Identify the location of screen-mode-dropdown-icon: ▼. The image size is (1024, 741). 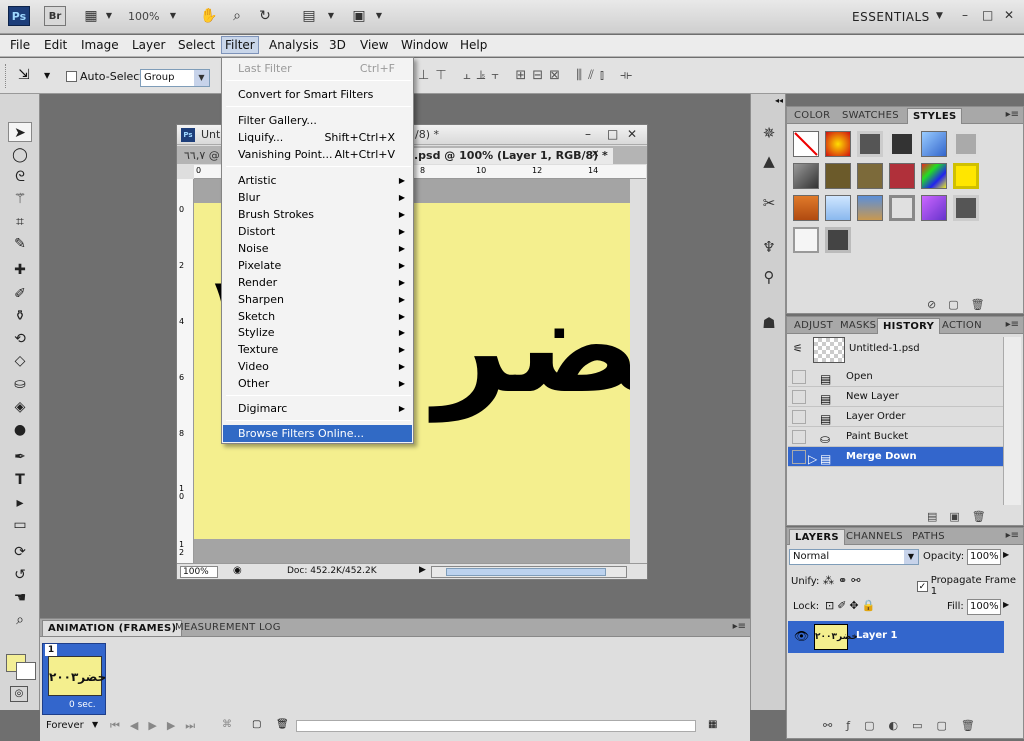
(379, 16).